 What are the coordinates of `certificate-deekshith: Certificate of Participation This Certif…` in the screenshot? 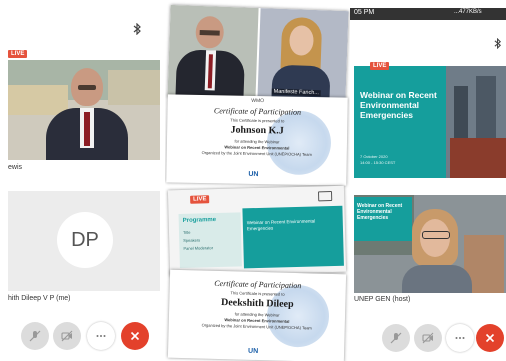 It's located at (257, 315).